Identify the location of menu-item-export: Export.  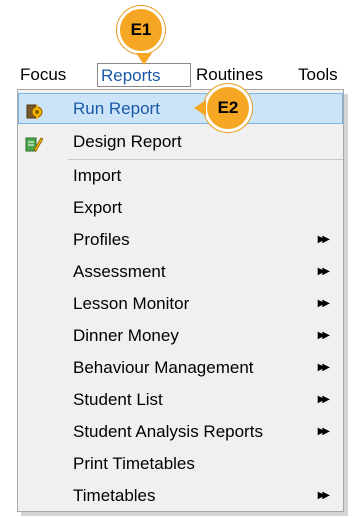
(180, 207).